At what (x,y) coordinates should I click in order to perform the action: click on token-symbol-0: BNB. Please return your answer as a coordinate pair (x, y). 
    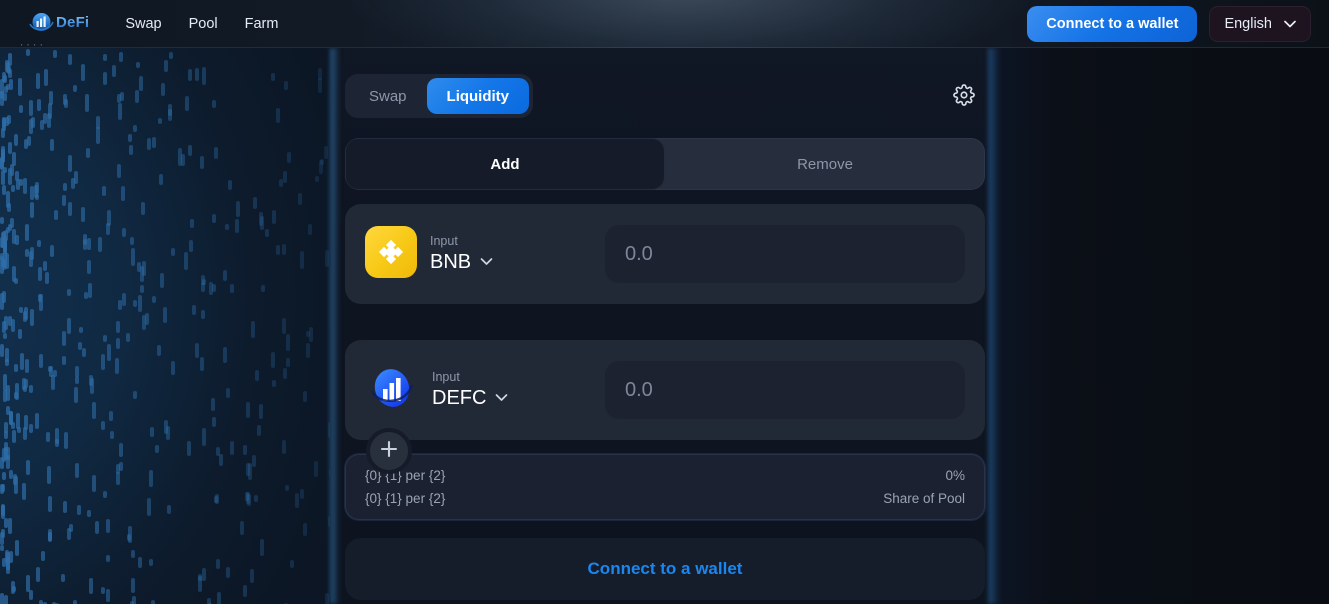
    Looking at the image, I should click on (451, 261).